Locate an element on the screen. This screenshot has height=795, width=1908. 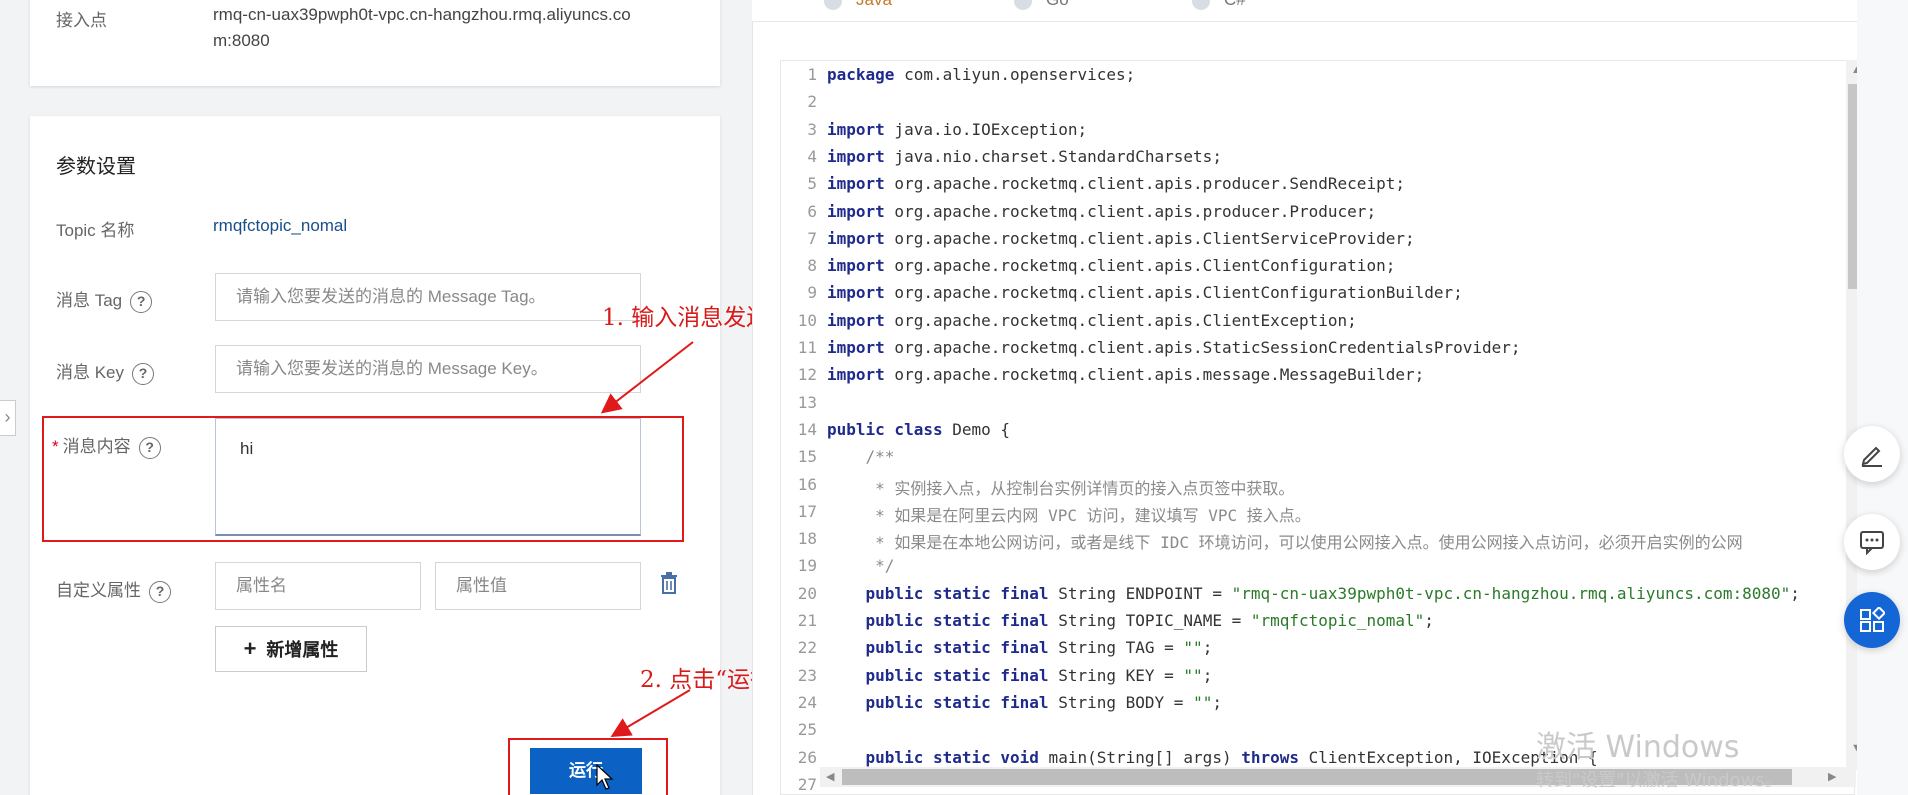
line-number: 24 is located at coordinates (807, 702).